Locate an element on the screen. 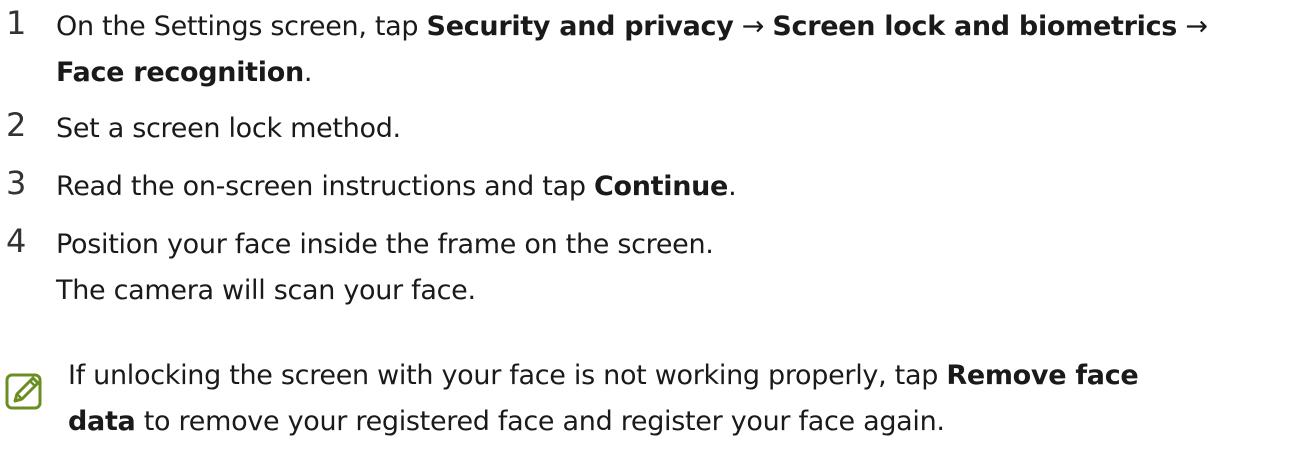 The image size is (1302, 455). text-segment: Read the on-screen instructions and tap is located at coordinates (325, 186).